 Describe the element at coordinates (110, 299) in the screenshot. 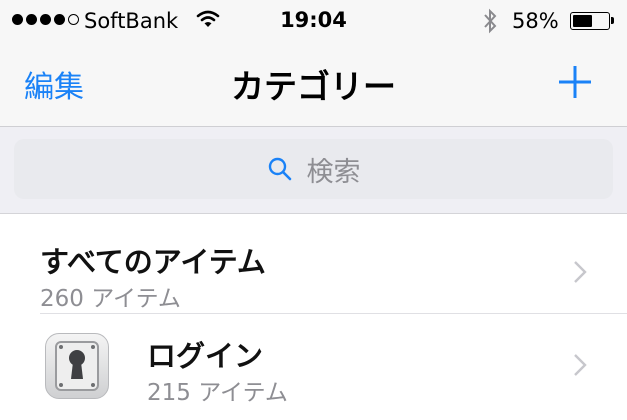

I see `list-item-count: 260 アイテム` at that location.